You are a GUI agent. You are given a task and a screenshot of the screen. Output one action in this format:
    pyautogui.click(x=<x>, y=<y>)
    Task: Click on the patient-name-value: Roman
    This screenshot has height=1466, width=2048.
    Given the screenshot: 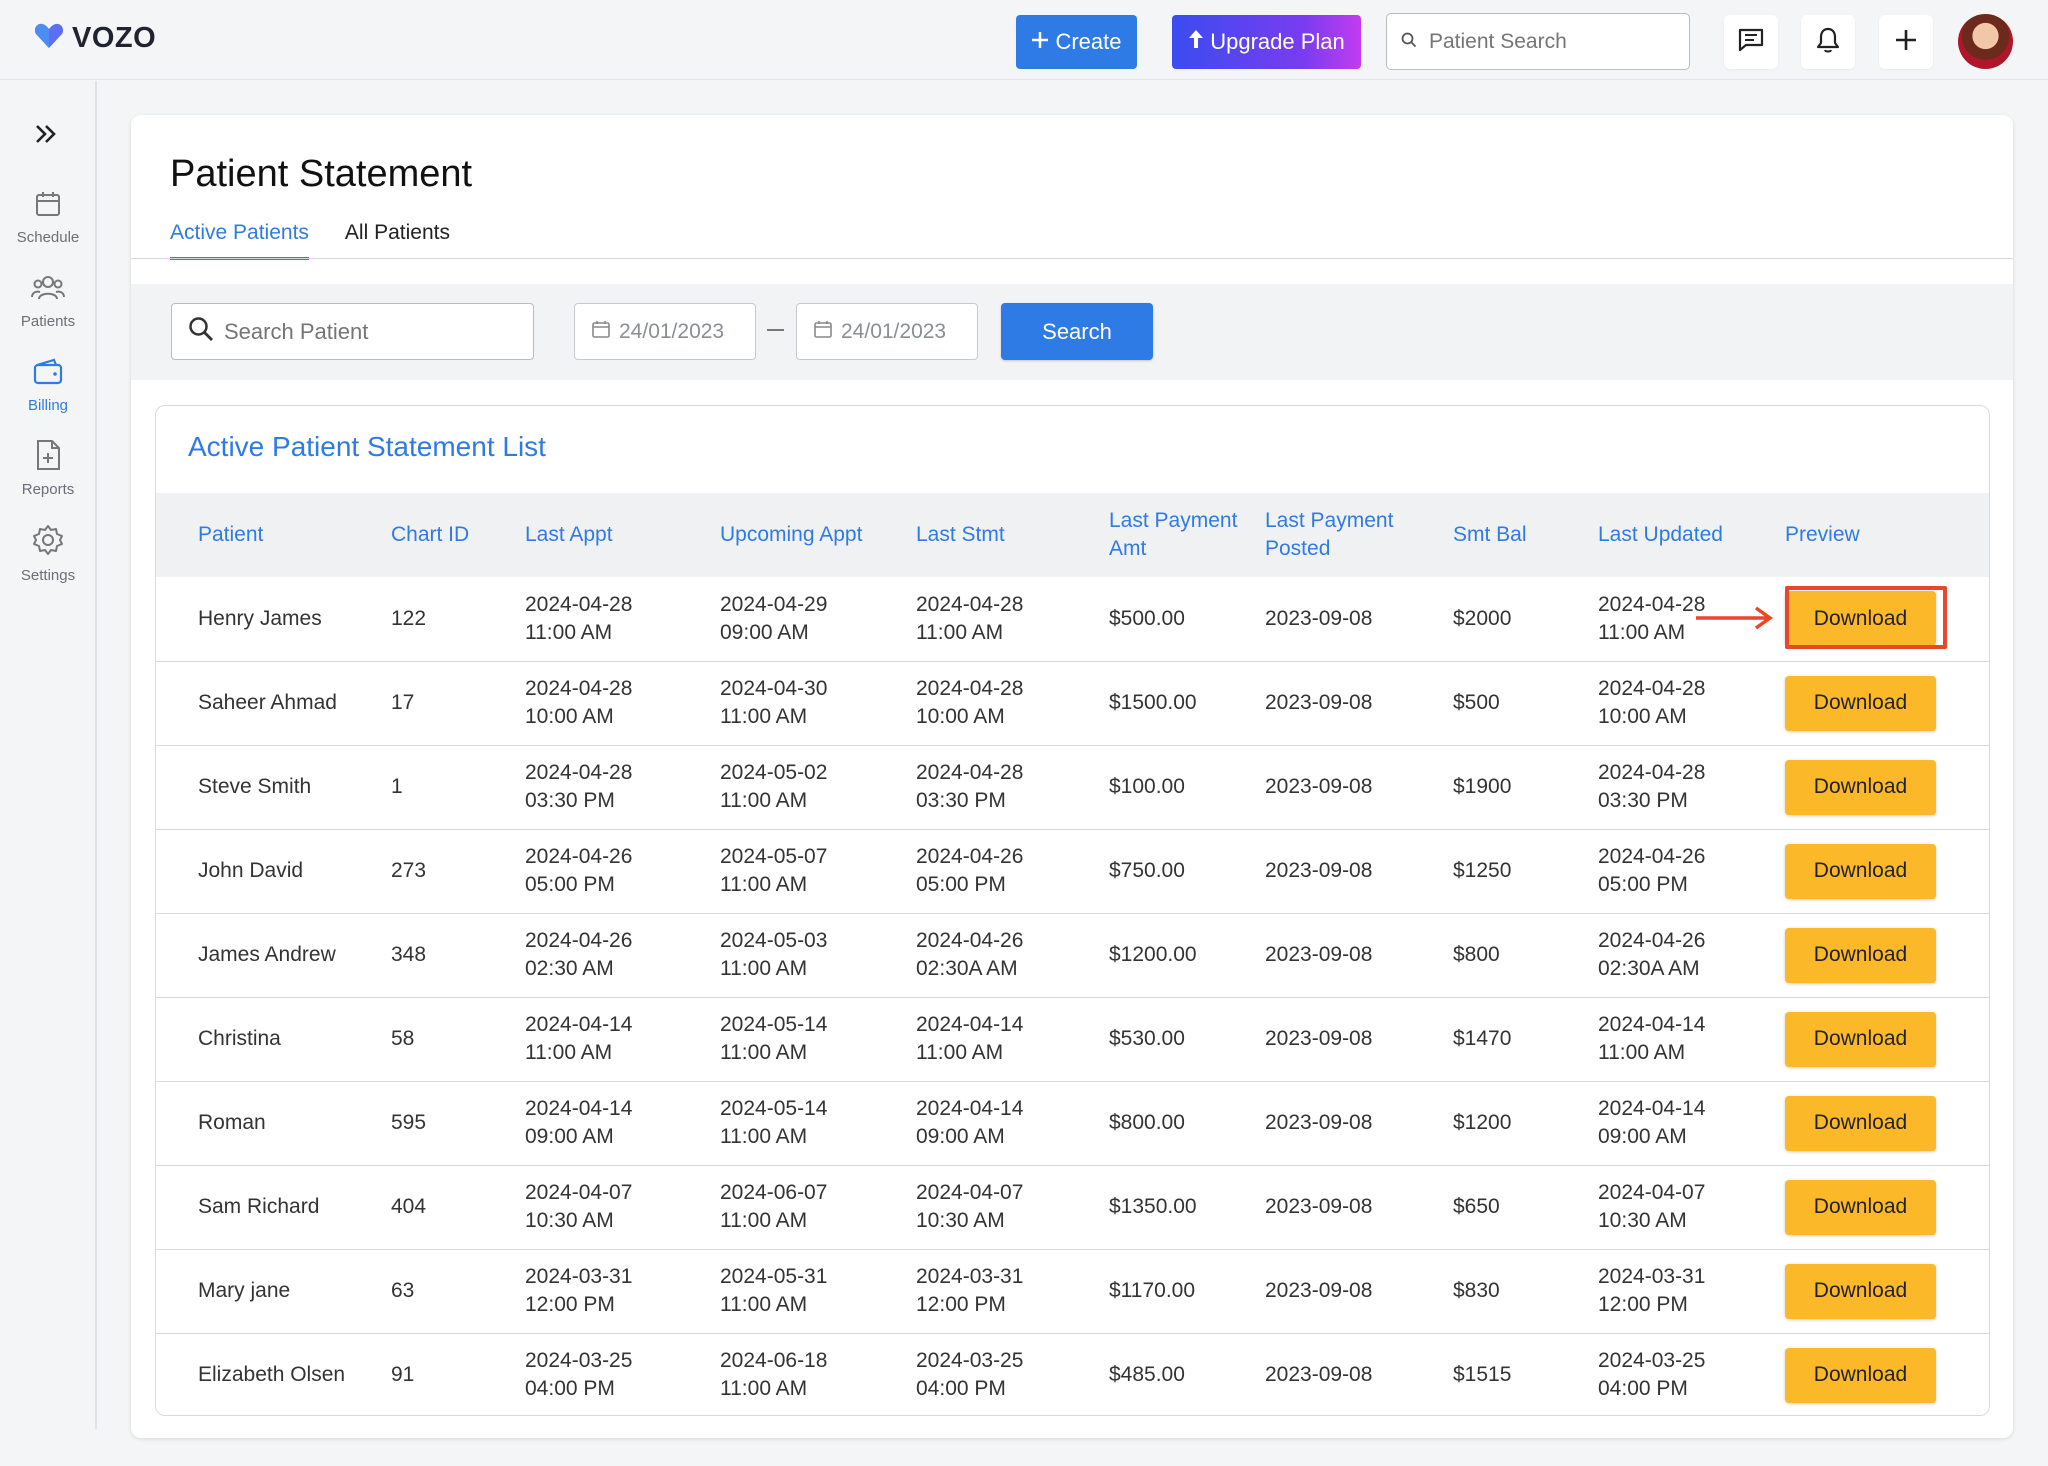 What is the action you would take?
    pyautogui.click(x=232, y=1122)
    